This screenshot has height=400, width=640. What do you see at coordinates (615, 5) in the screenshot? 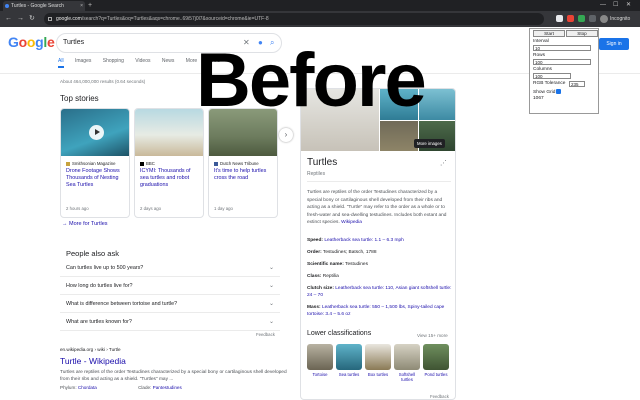
I see `maximize-icon: ☐` at bounding box center [615, 5].